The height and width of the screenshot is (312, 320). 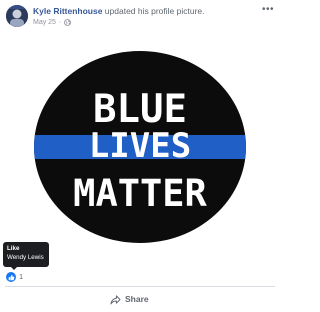 I want to click on globe-icon, so click(x=68, y=22).